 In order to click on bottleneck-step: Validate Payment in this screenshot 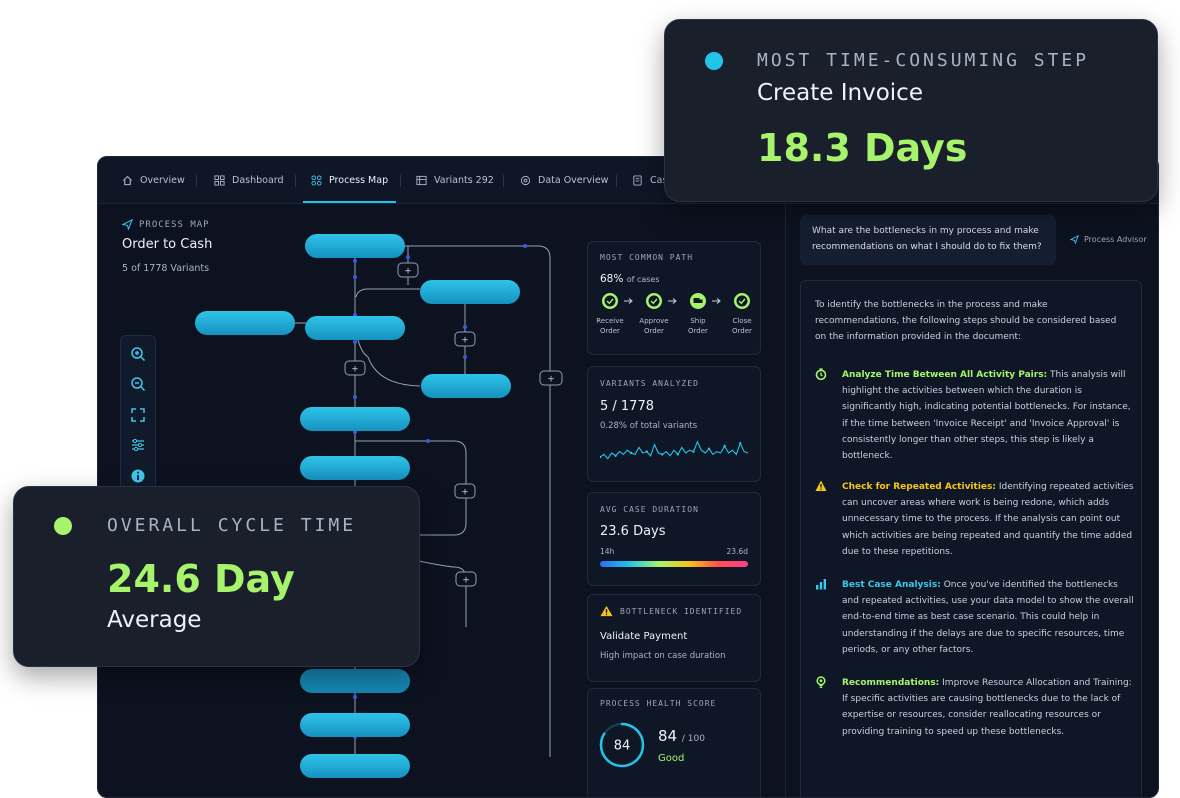, I will do `click(644, 636)`.